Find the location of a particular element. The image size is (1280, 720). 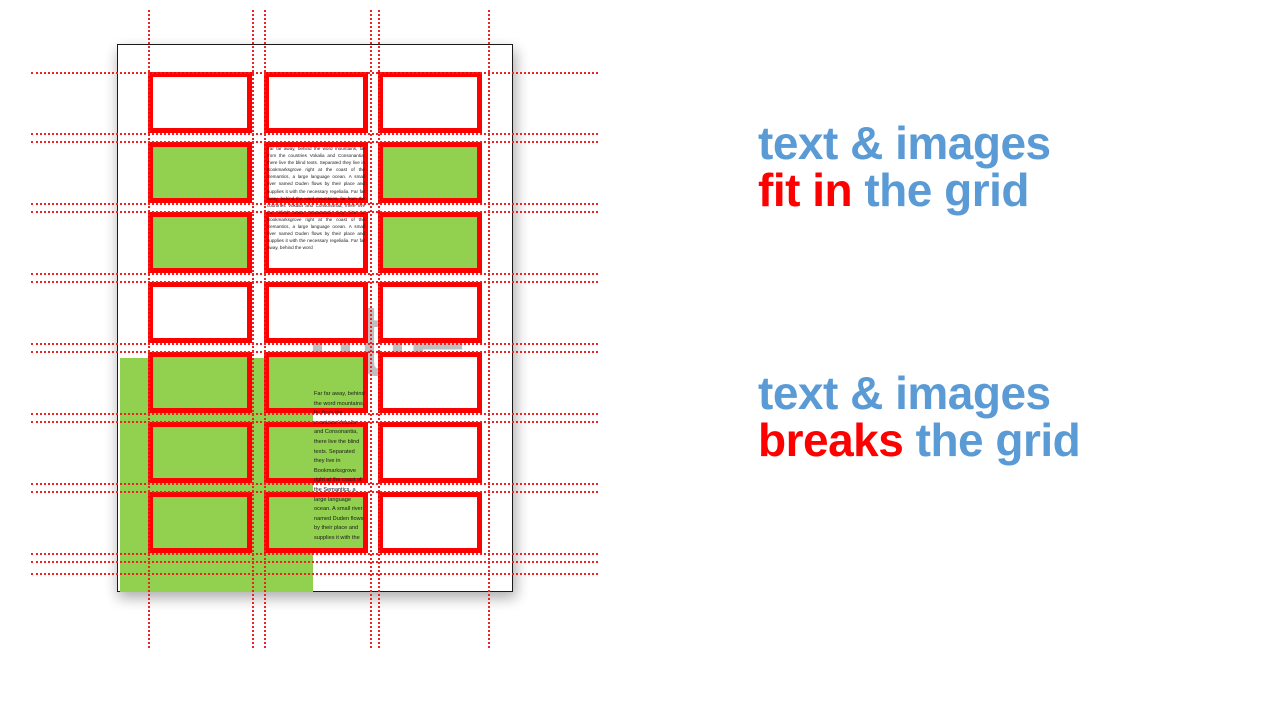

grid-cell-r0-c1 is located at coordinates (316, 102).